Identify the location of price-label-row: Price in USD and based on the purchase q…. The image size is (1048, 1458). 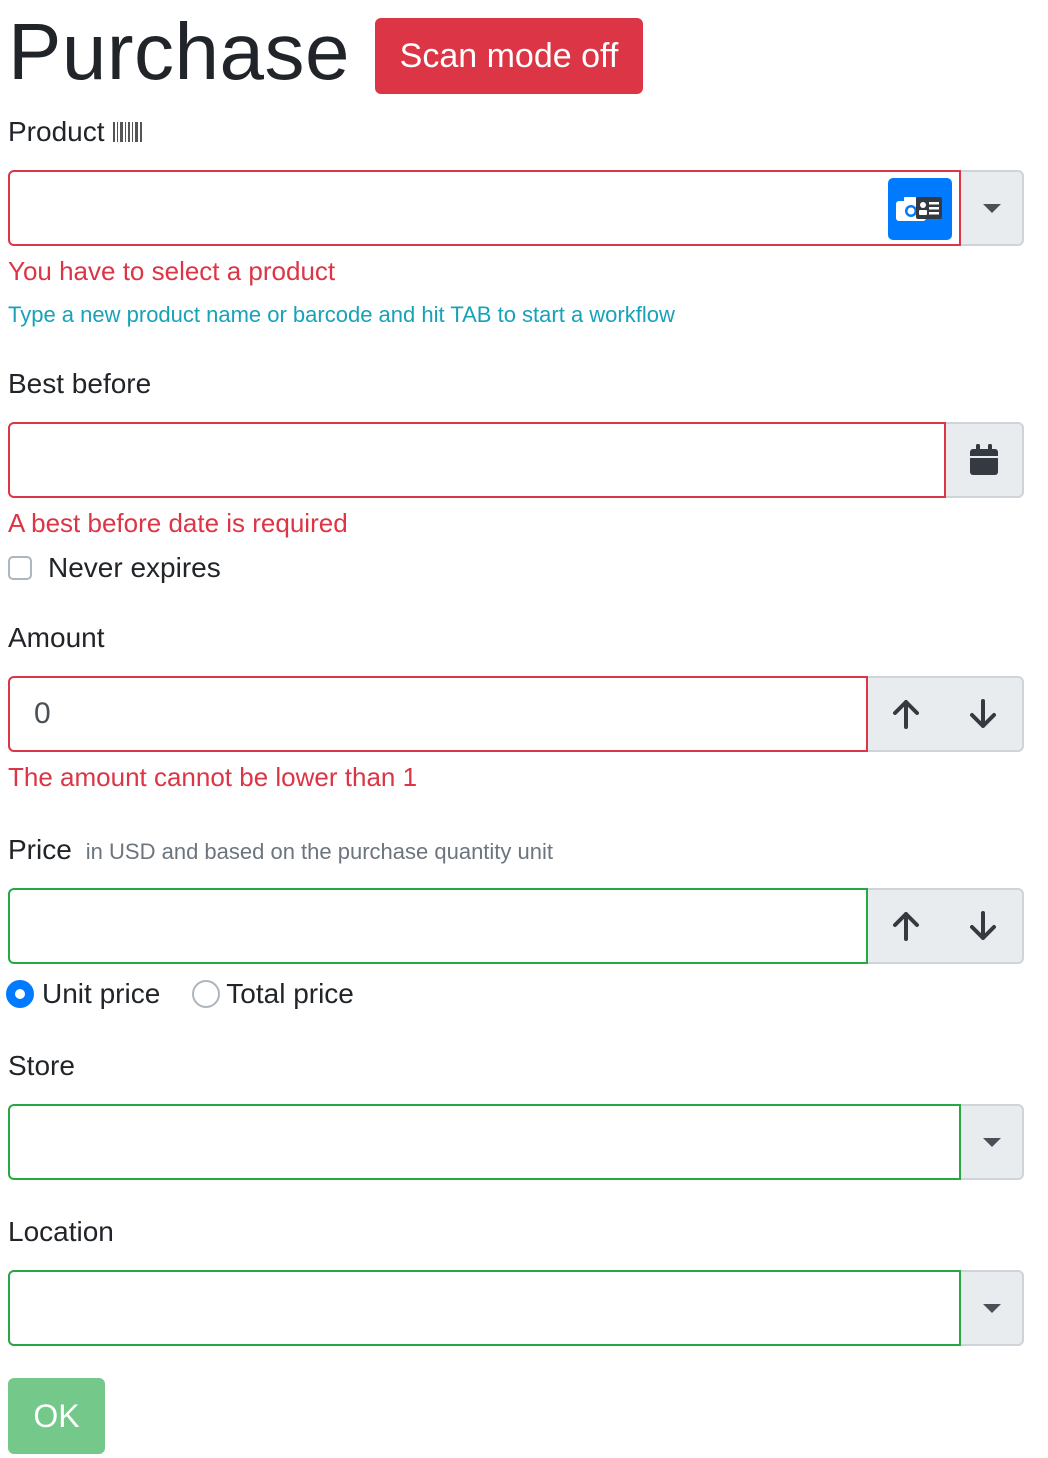
(280, 850).